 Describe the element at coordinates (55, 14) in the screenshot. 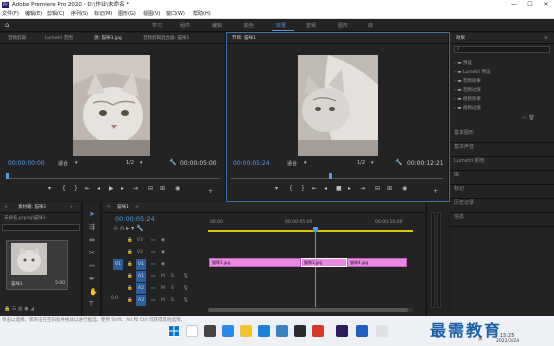

I see `menu-clip: 剪辑(C)` at that location.